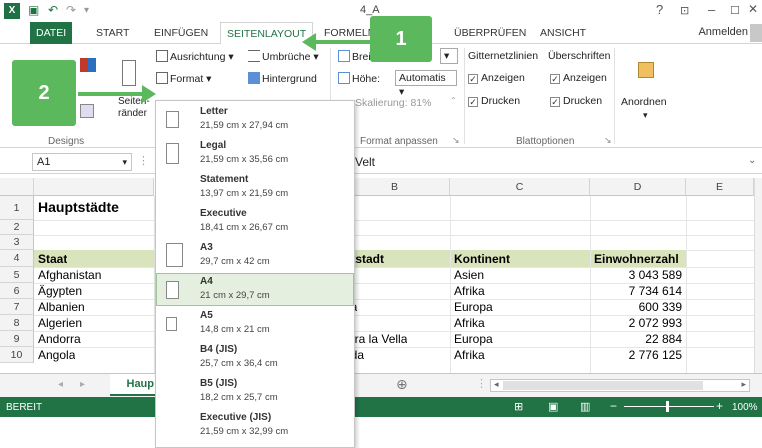 The image size is (762, 448). Describe the element at coordinates (181, 33) in the screenshot. I see `tab-einfuegen: EINFÜGEN` at that location.